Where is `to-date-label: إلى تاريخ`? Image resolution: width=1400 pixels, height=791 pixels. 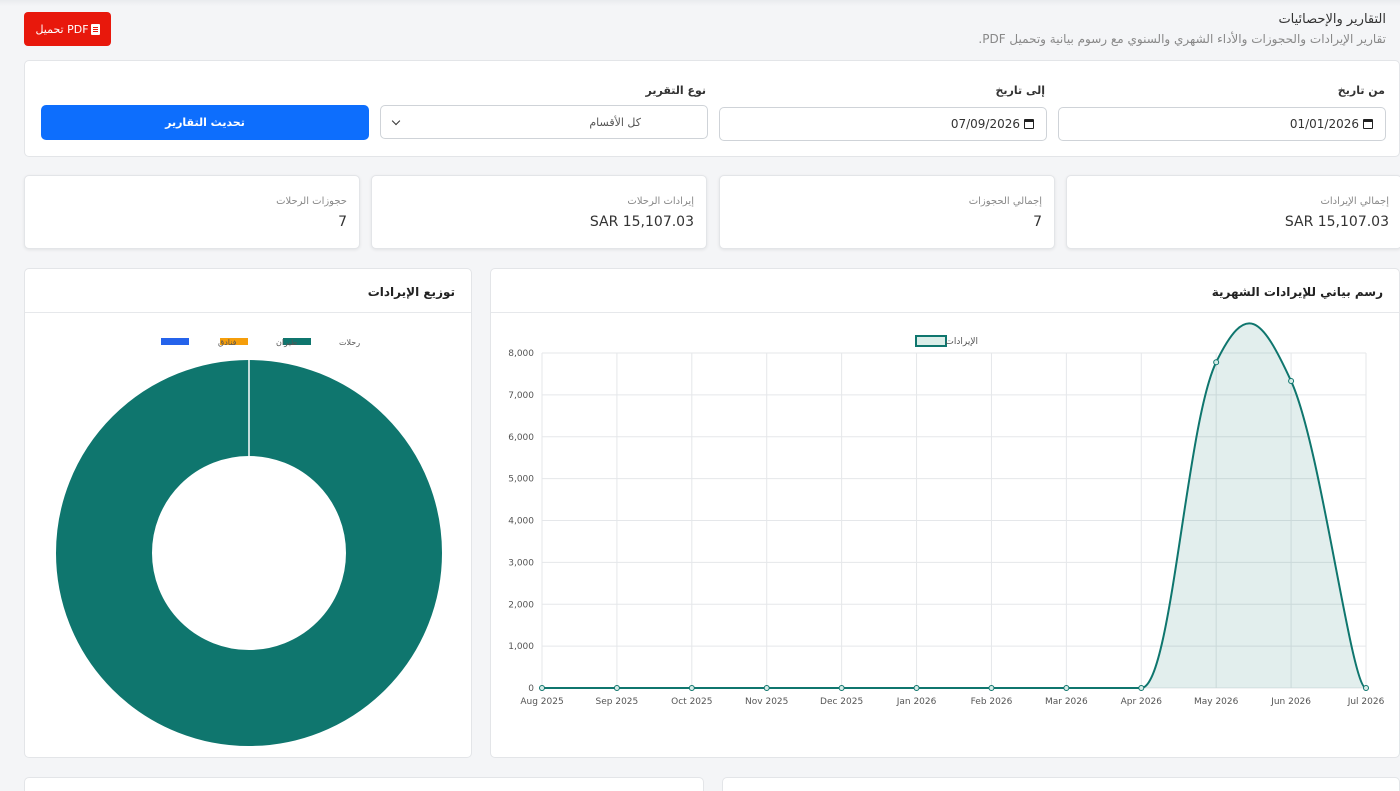 to-date-label: إلى تاريخ is located at coordinates (1020, 90).